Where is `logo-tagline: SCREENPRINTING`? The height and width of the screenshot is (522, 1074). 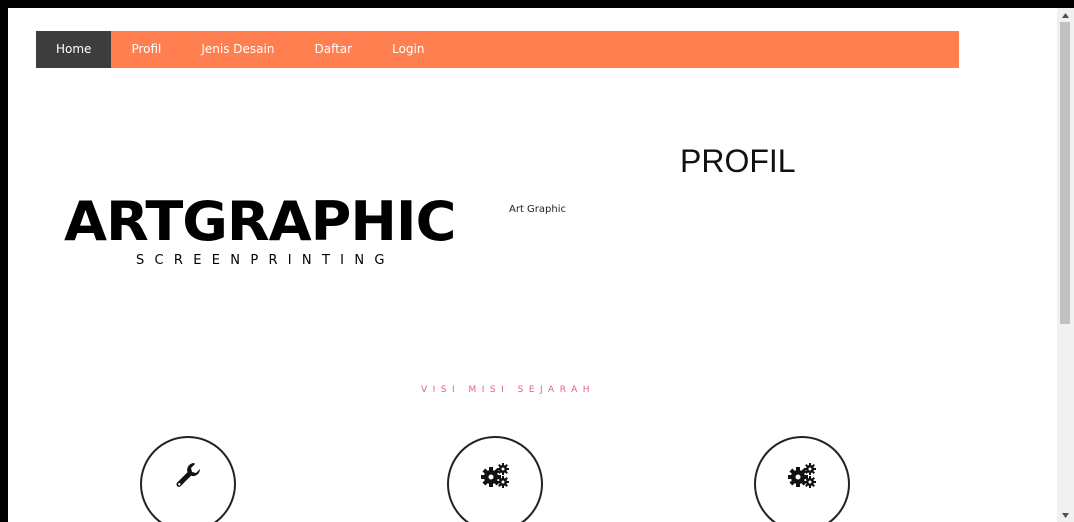
logo-tagline: SCREENPRINTING is located at coordinates (265, 260).